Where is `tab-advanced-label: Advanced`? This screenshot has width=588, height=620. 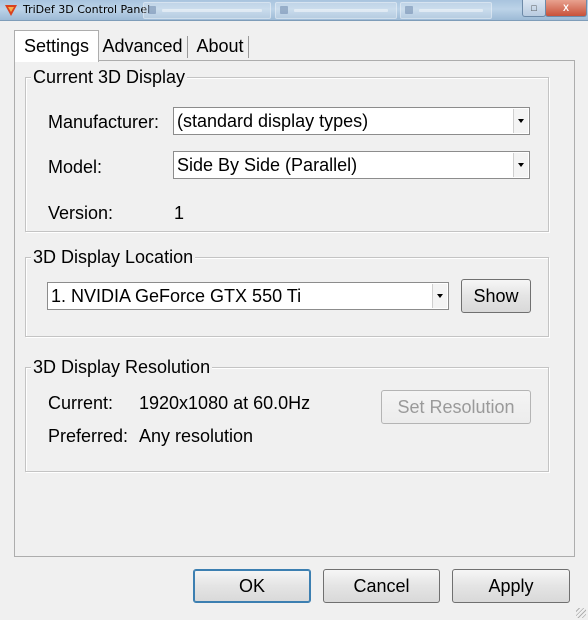
tab-advanced-label: Advanced is located at coordinates (142, 46).